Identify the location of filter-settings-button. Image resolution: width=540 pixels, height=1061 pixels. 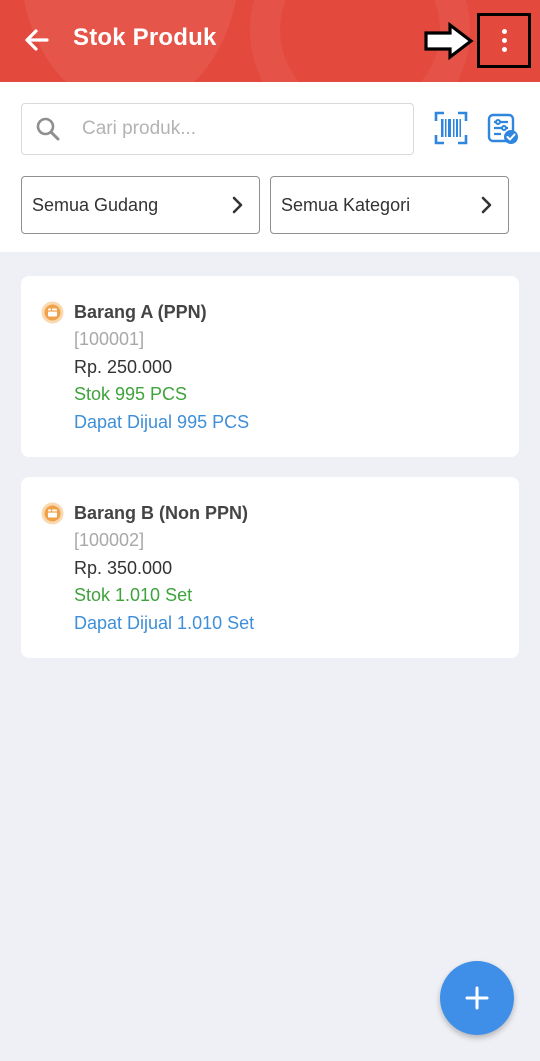
(503, 129).